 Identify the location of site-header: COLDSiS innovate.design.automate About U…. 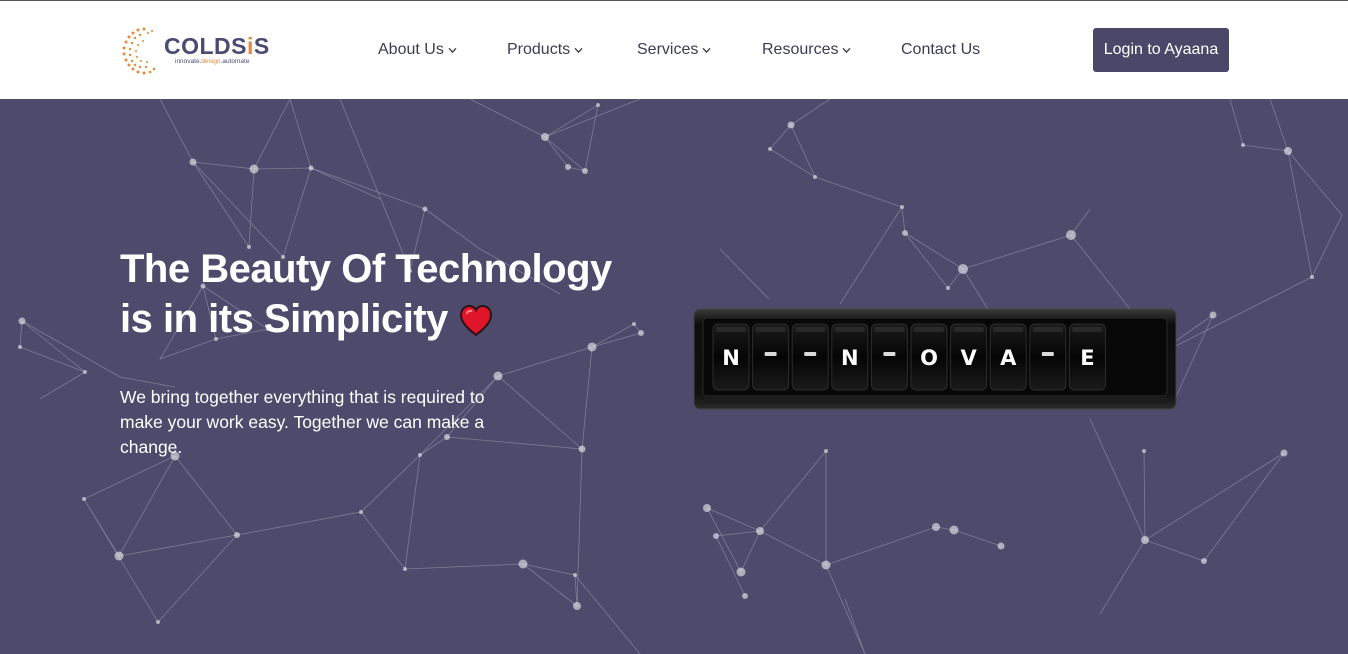
(674, 50).